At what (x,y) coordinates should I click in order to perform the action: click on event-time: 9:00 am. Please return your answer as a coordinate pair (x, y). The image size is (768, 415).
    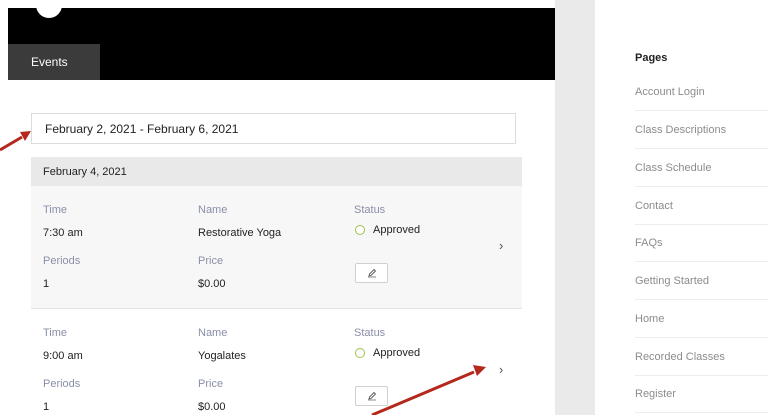
    Looking at the image, I should click on (63, 356).